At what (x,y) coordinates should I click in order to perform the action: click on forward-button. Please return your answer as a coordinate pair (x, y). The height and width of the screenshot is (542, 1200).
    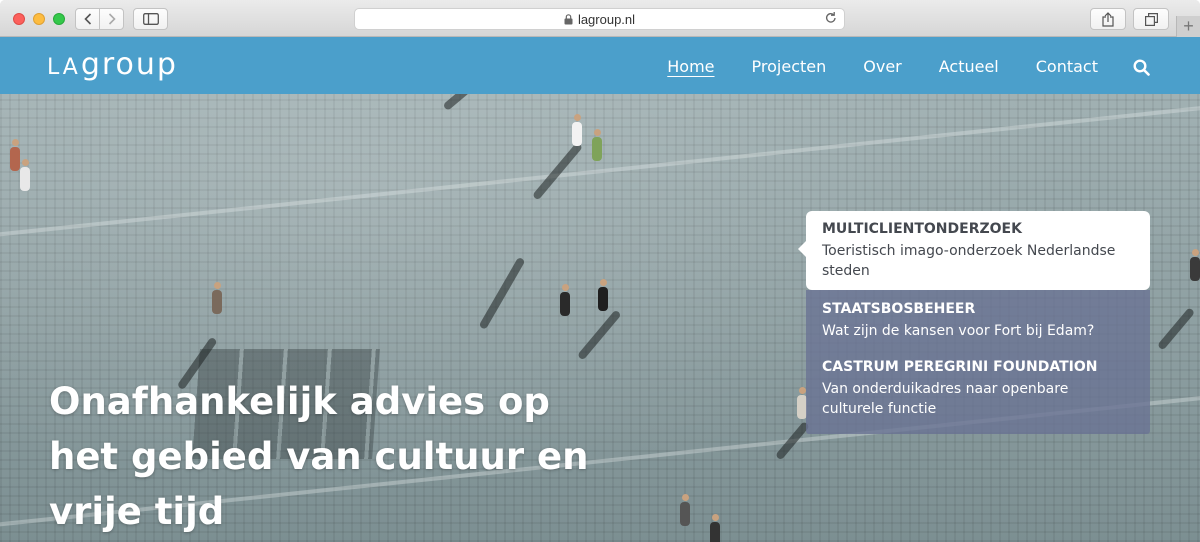
    Looking at the image, I should click on (111, 19).